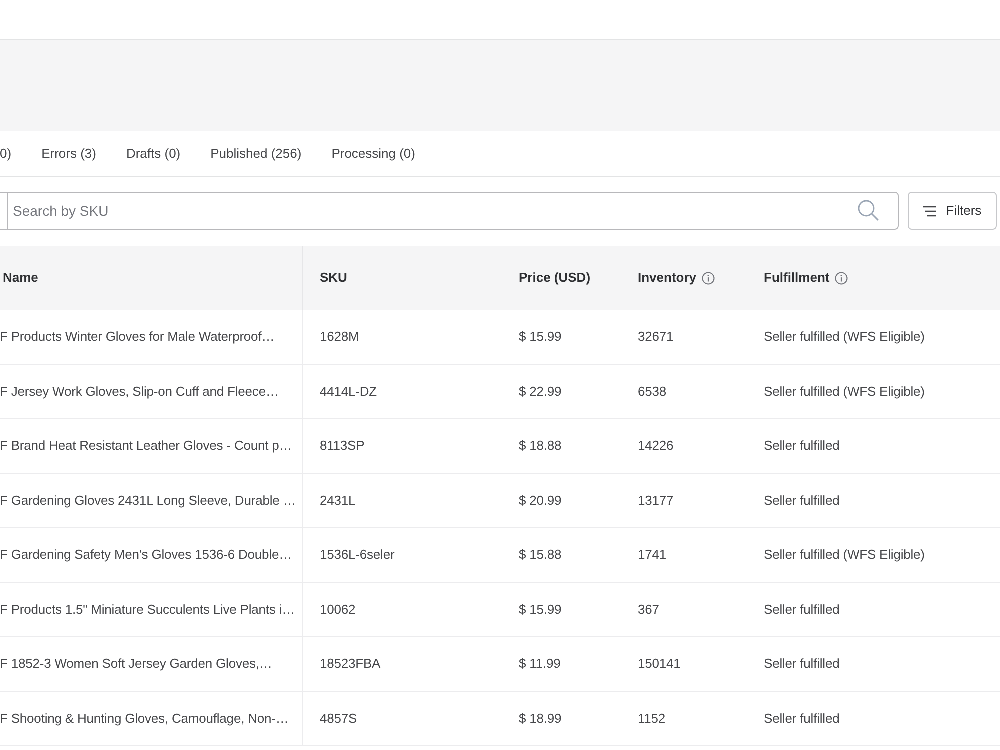 This screenshot has width=1000, height=750. Describe the element at coordinates (656, 446) in the screenshot. I see `table-cell-text: 14226` at that location.